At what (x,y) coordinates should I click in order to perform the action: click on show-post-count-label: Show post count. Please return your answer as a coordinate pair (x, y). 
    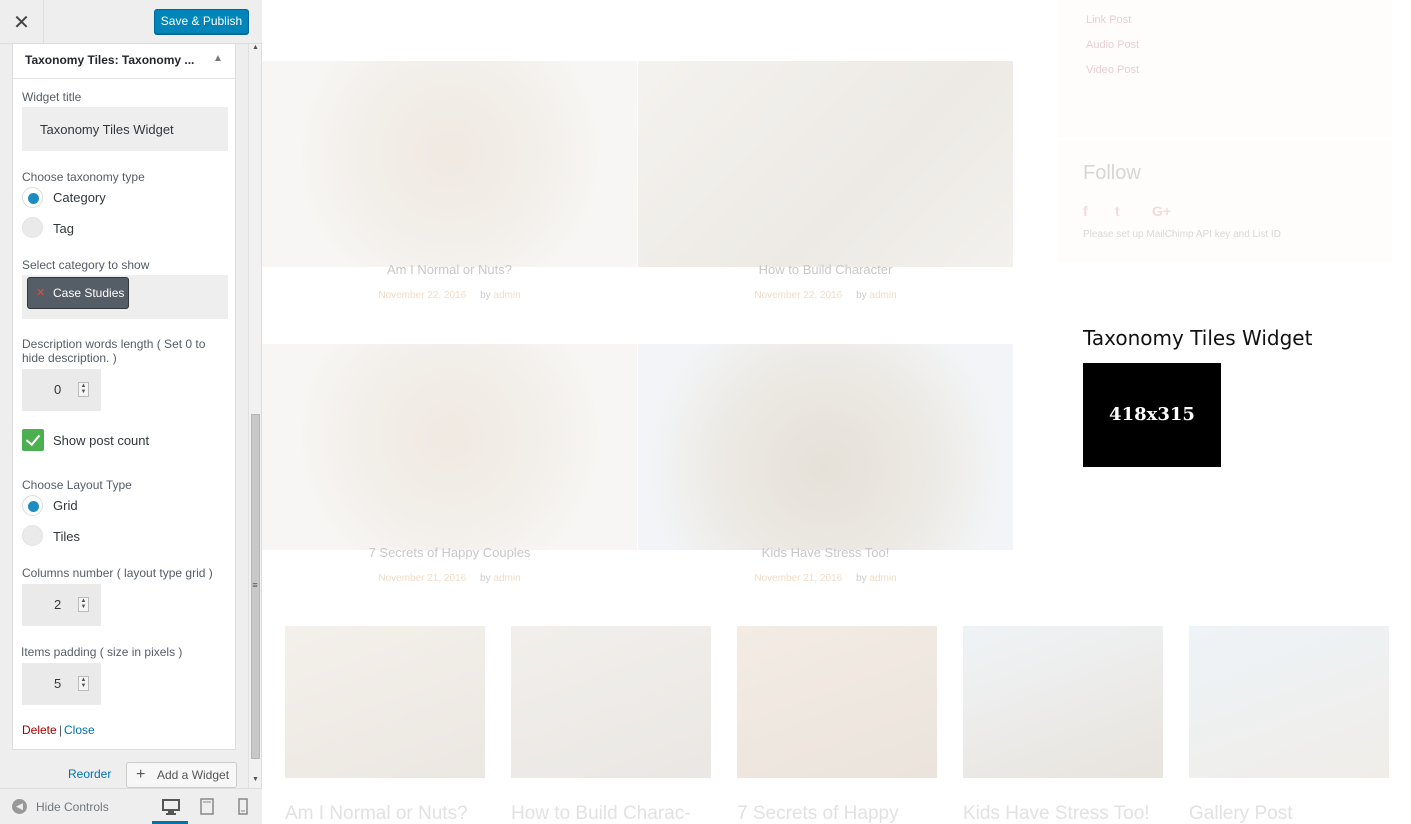
    Looking at the image, I should click on (101, 440).